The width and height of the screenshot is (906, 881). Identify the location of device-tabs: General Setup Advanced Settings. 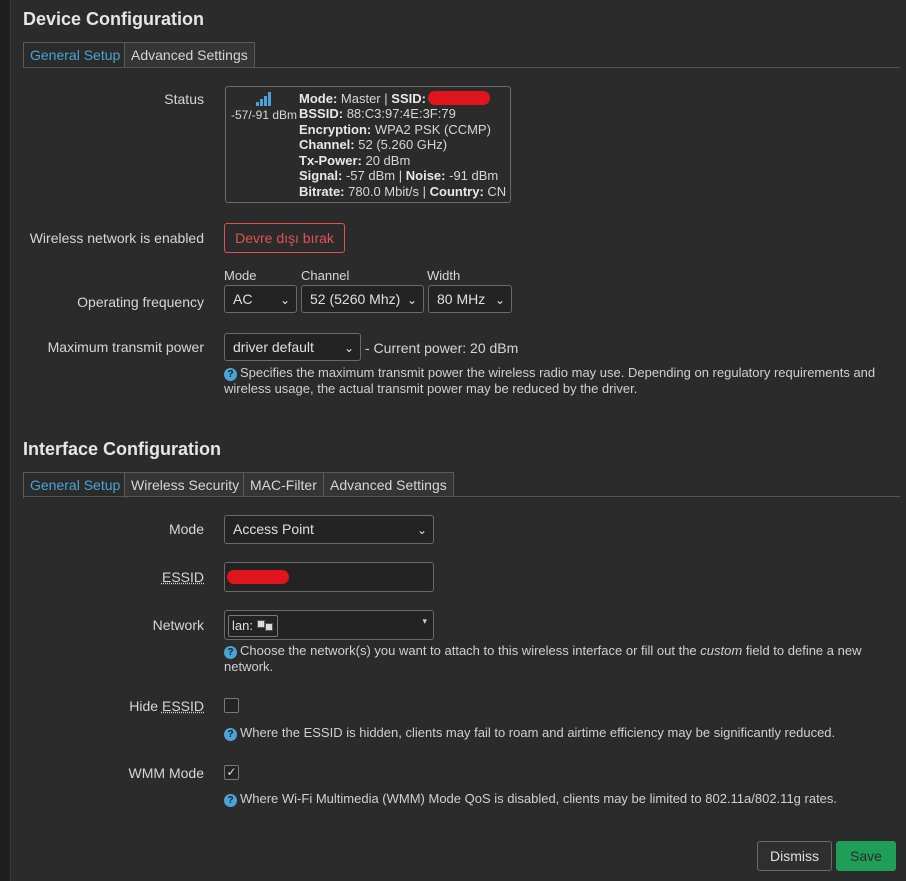
(463, 55).